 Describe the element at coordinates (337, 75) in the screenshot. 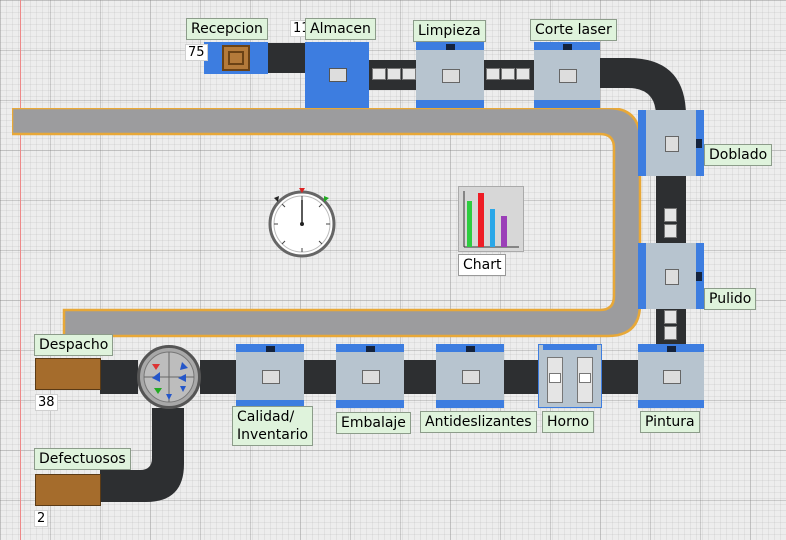

I see `almacen-queue` at that location.